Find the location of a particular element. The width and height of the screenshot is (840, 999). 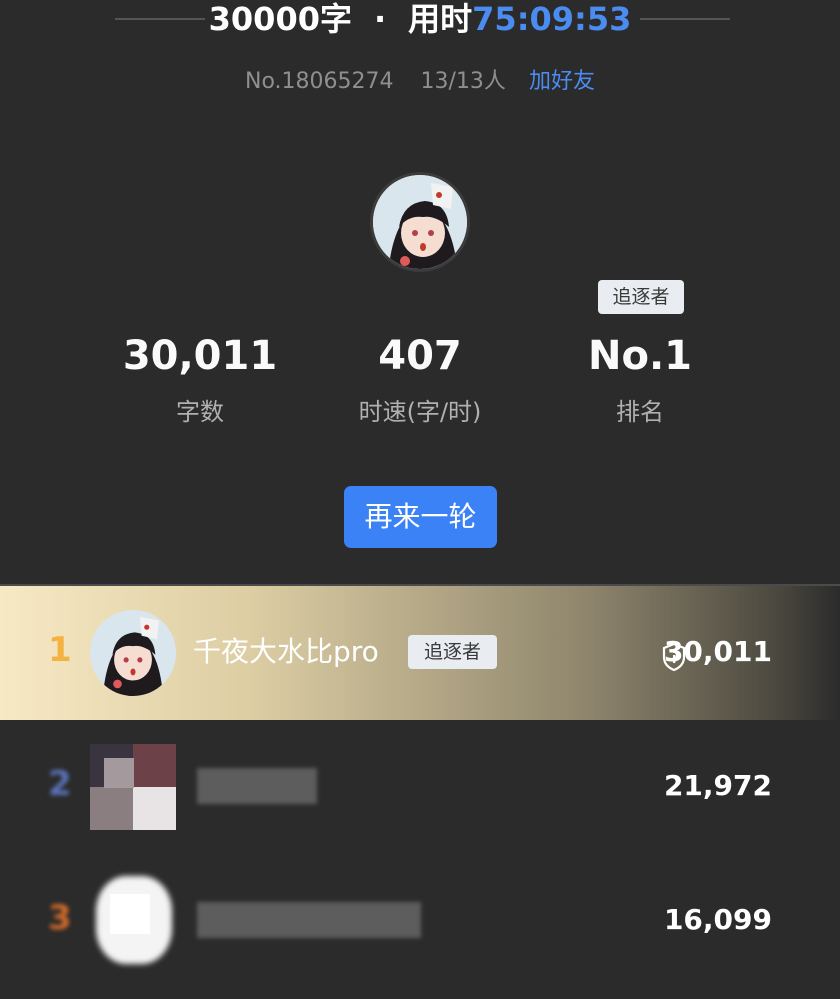

chaser-badge: 追逐者 is located at coordinates (641, 297).